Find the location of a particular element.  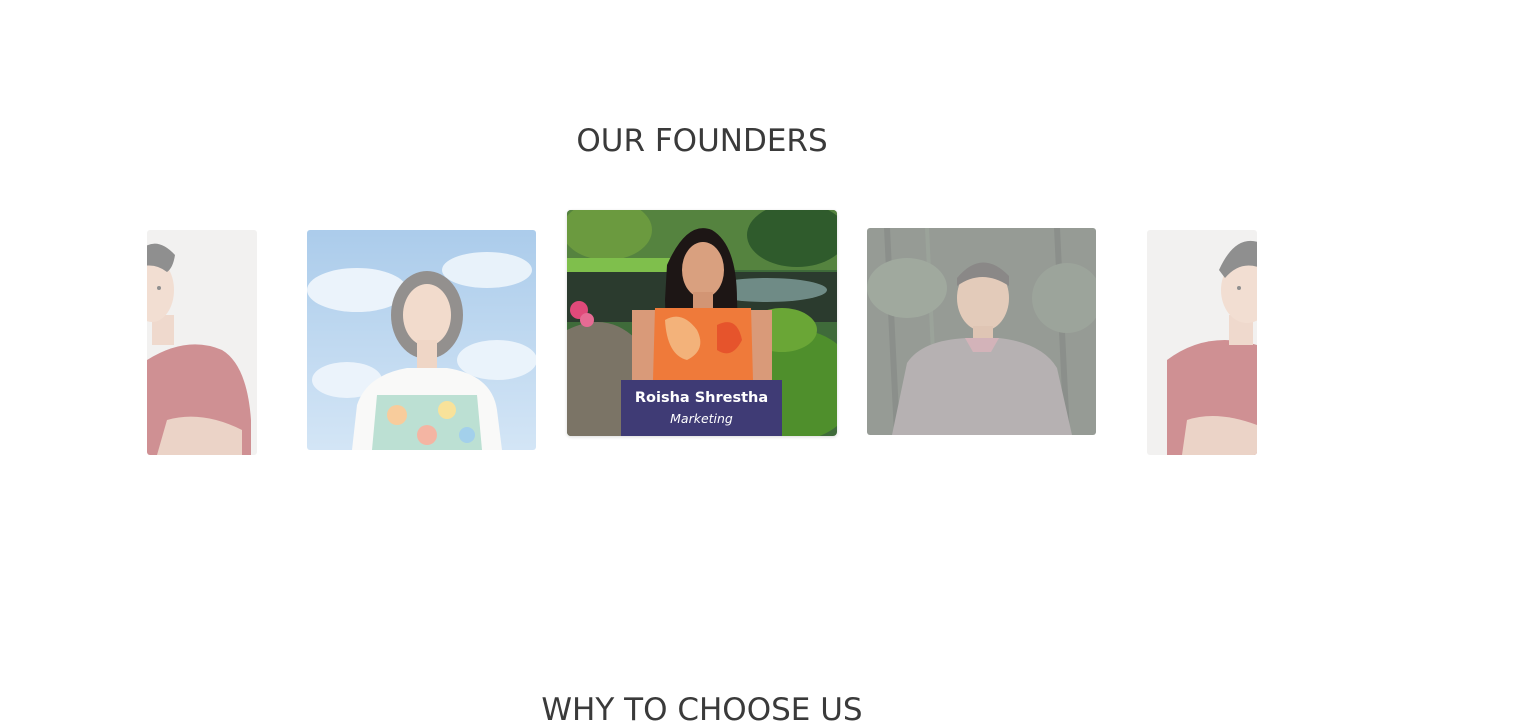

why-choose-us-heading: WHY TO CHOOSE US is located at coordinates (702, 709).